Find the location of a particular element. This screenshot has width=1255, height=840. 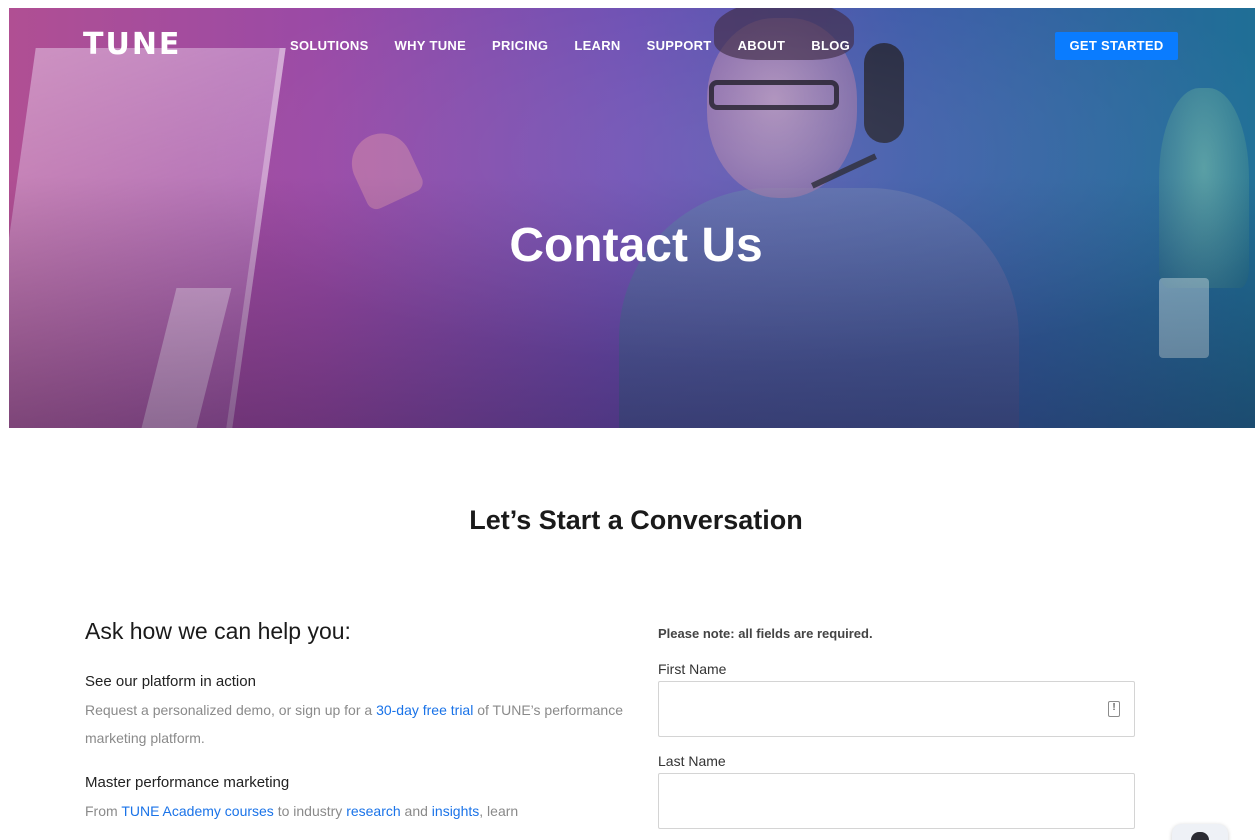

nav-link-learn: LEARN is located at coordinates (597, 45).